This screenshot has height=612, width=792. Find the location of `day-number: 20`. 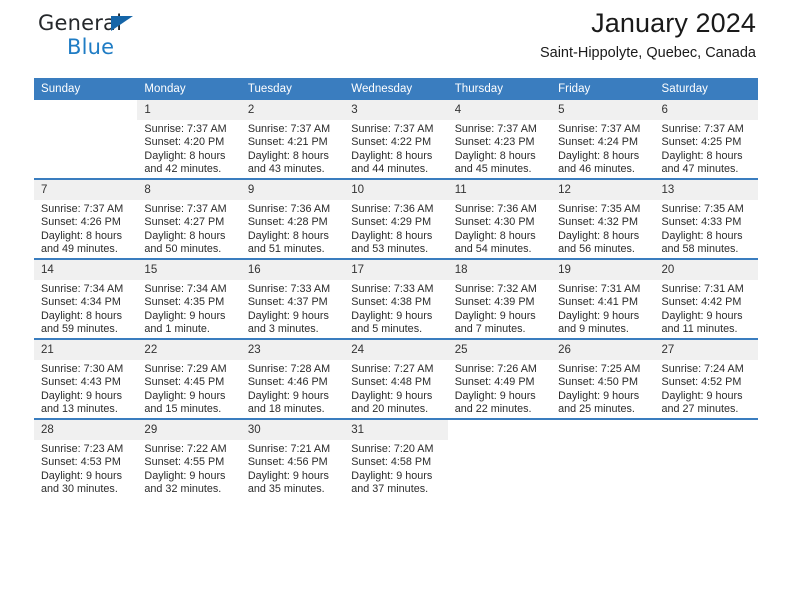

day-number: 20 is located at coordinates (706, 270).